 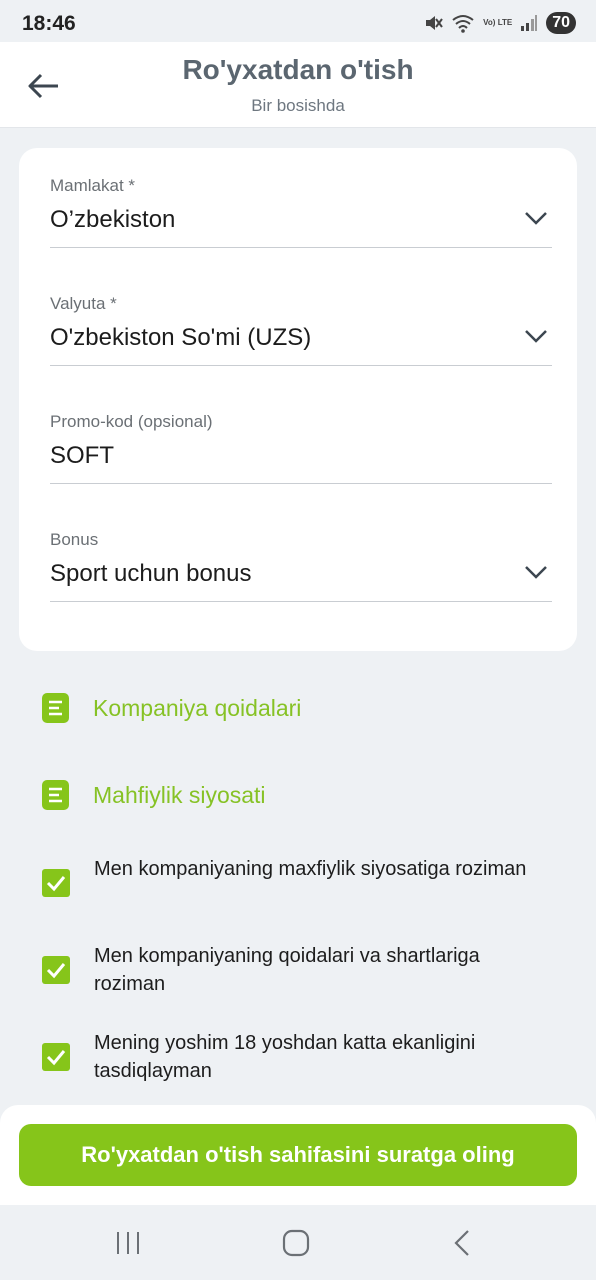 I want to click on country-select: Mamlakat * O’zbekiston, so click(x=301, y=212).